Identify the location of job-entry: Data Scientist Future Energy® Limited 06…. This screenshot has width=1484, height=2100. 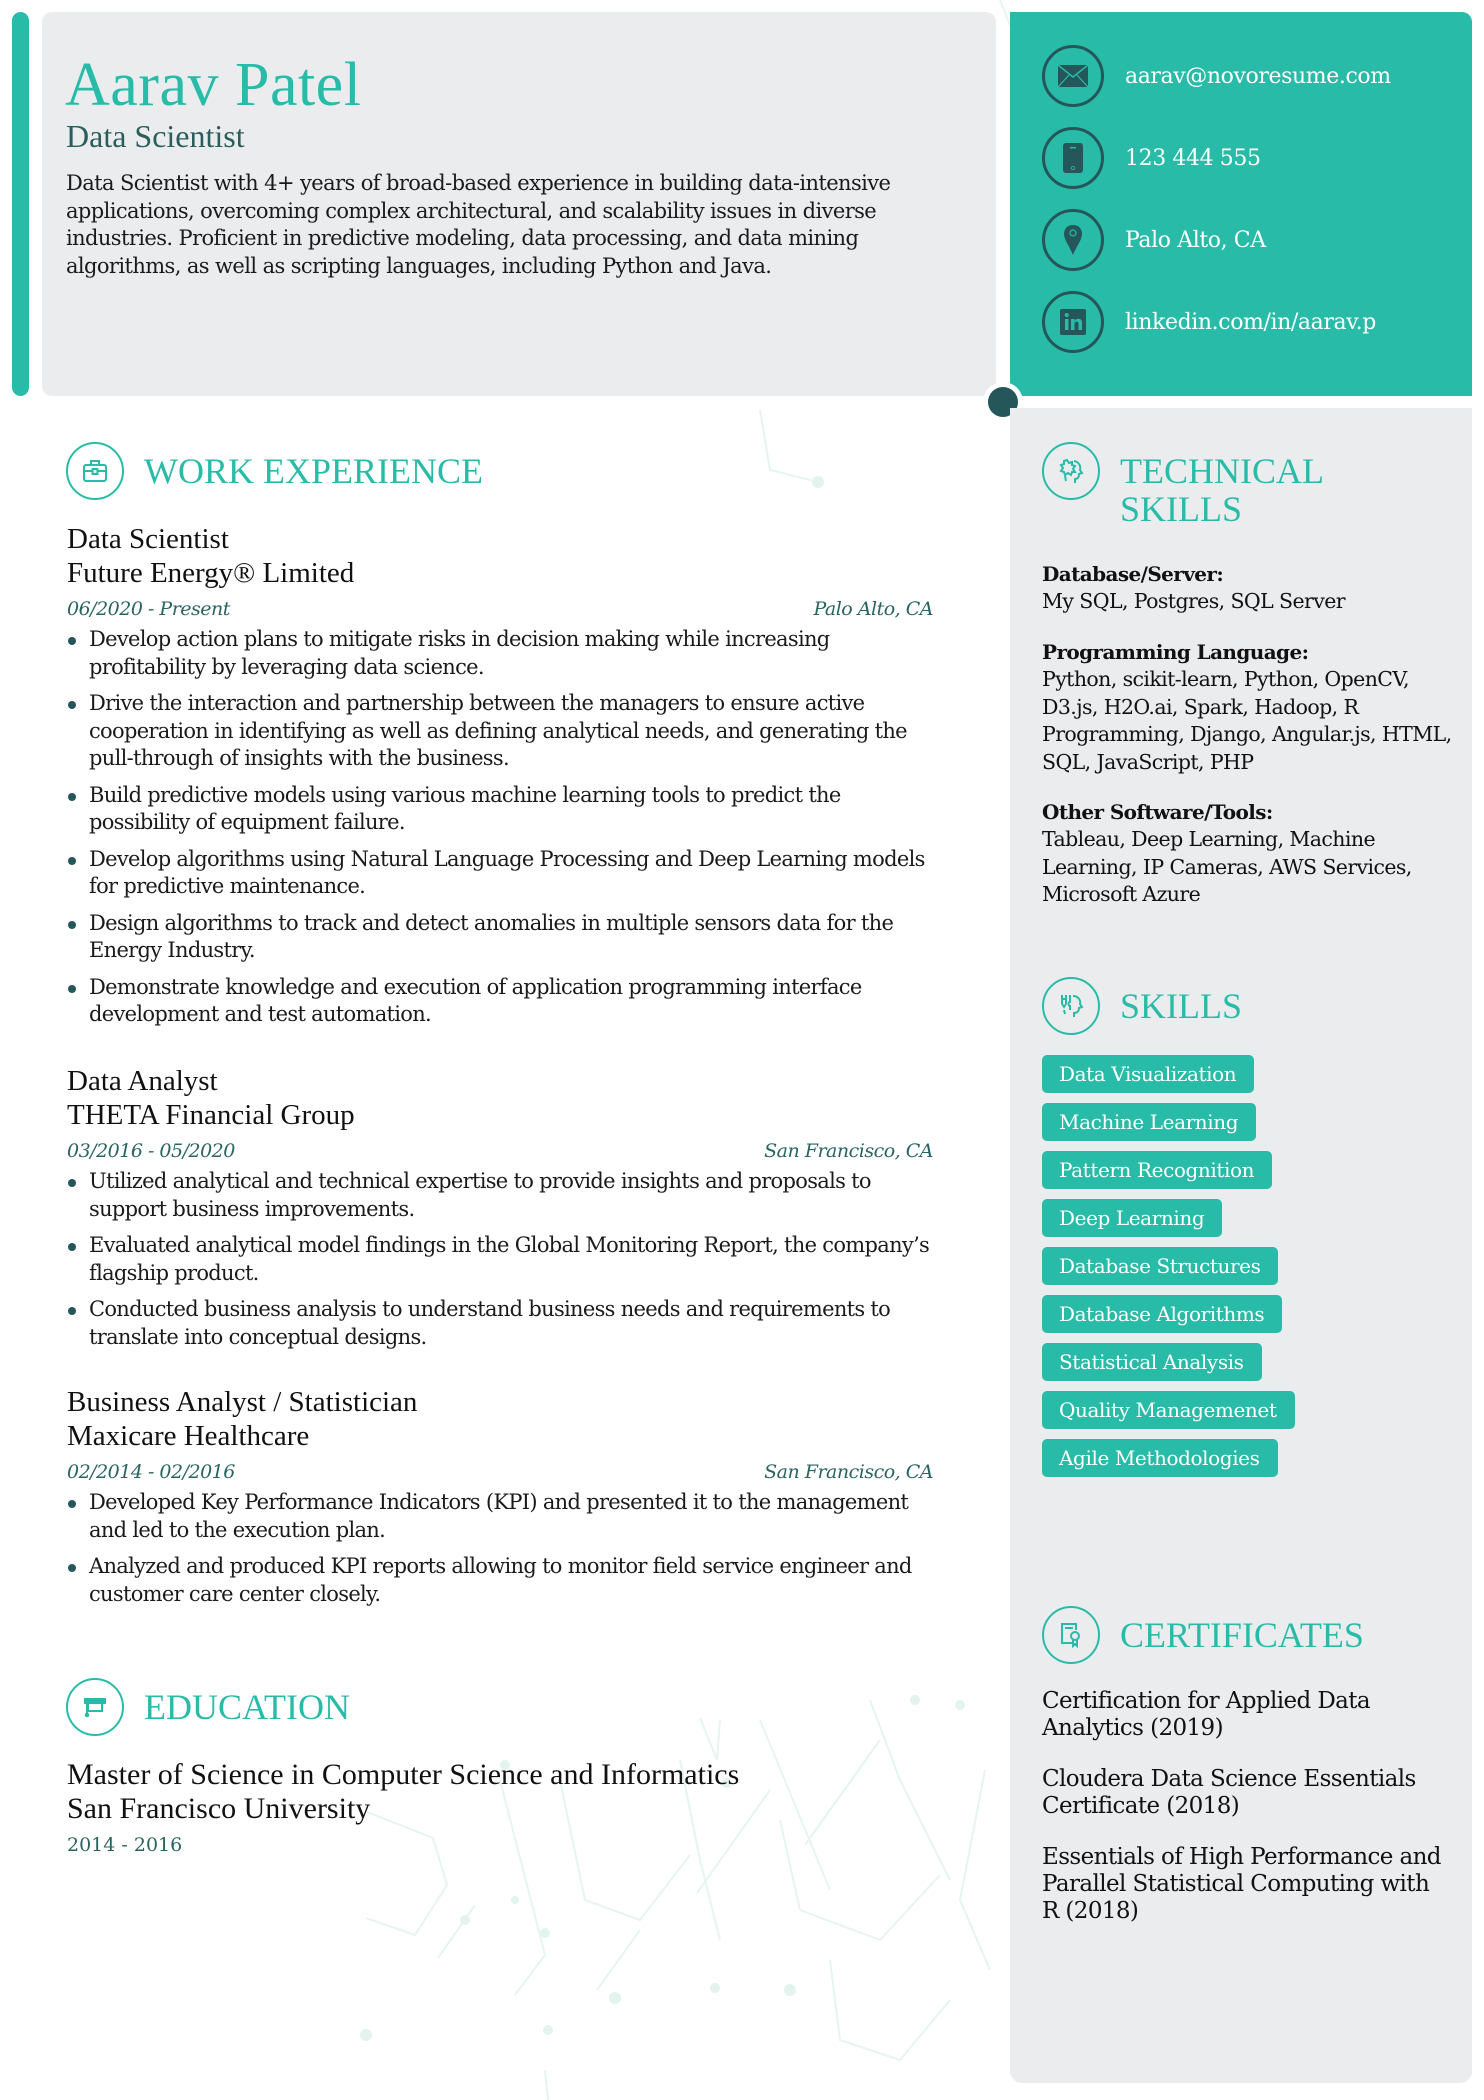
(500, 780).